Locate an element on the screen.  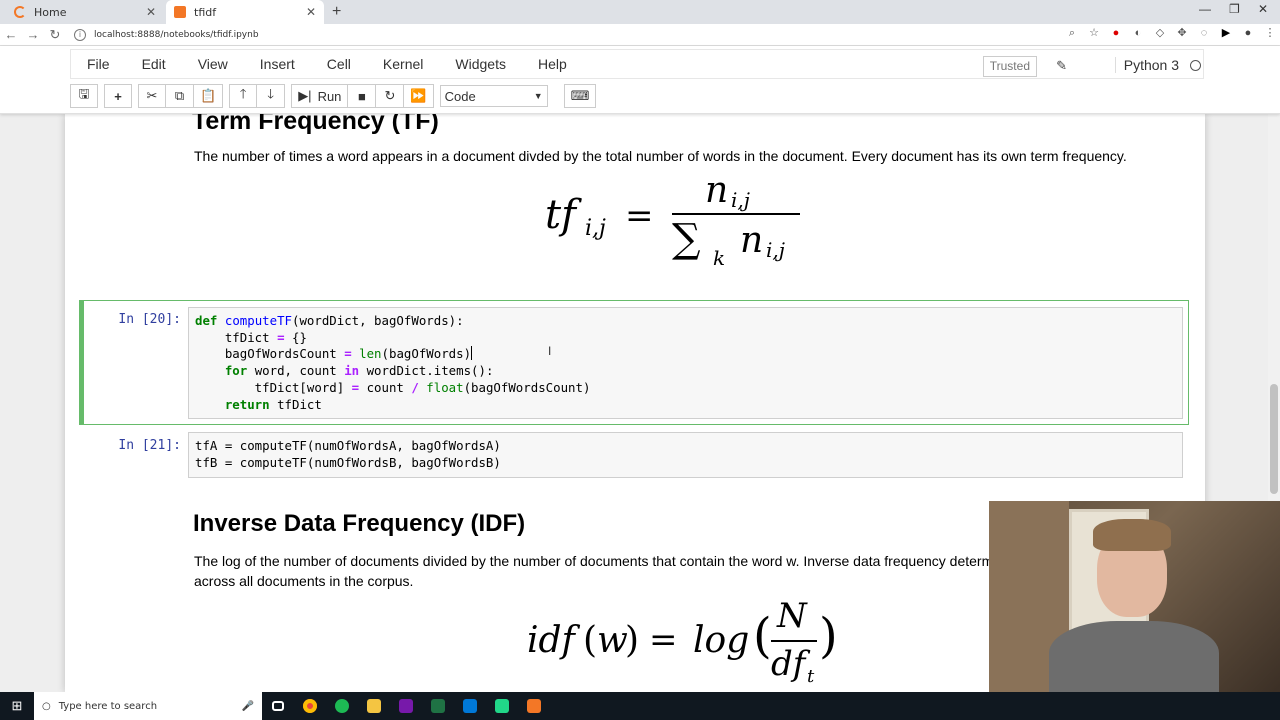
new-tab-button: + is located at coordinates (336, 12).